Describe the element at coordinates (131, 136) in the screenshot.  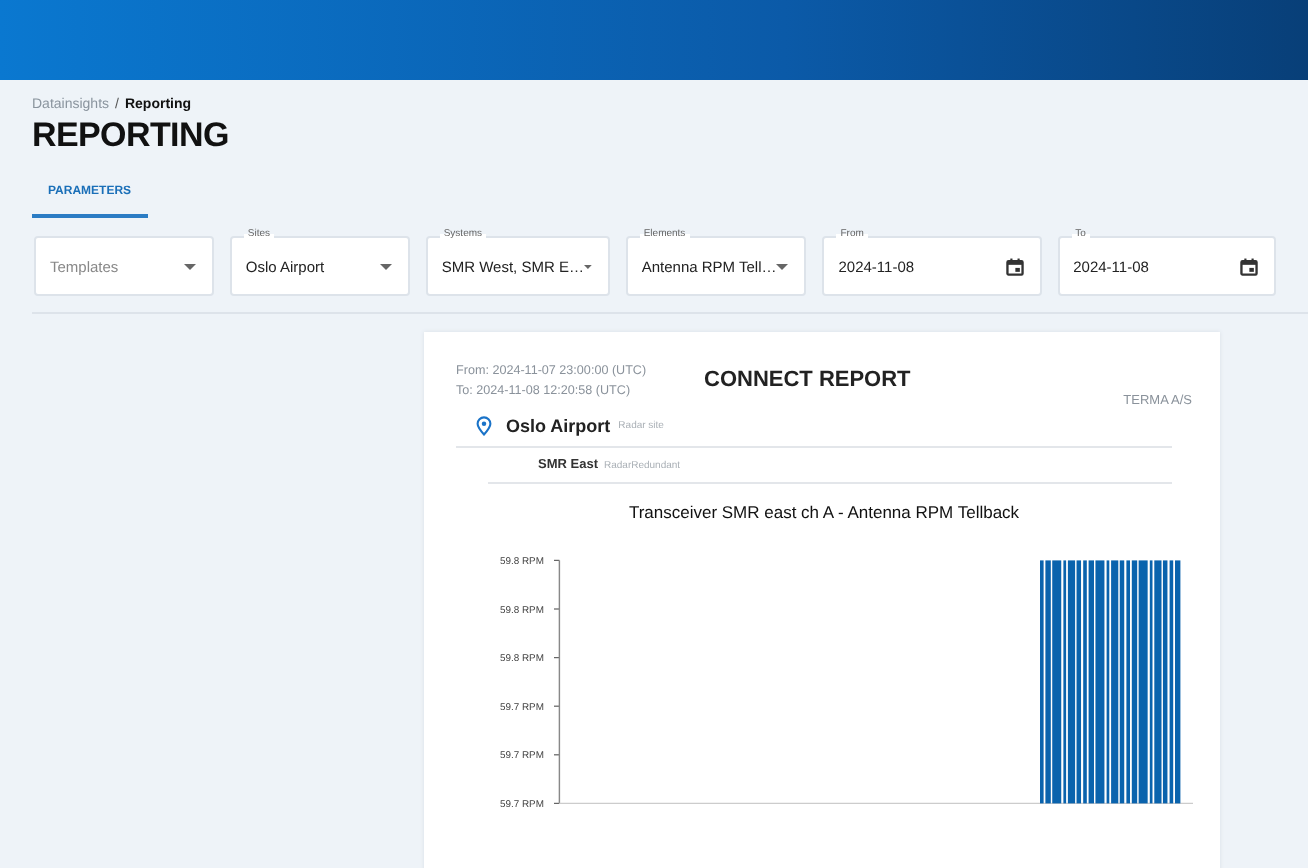
I see `page-title: REPORTING` at that location.